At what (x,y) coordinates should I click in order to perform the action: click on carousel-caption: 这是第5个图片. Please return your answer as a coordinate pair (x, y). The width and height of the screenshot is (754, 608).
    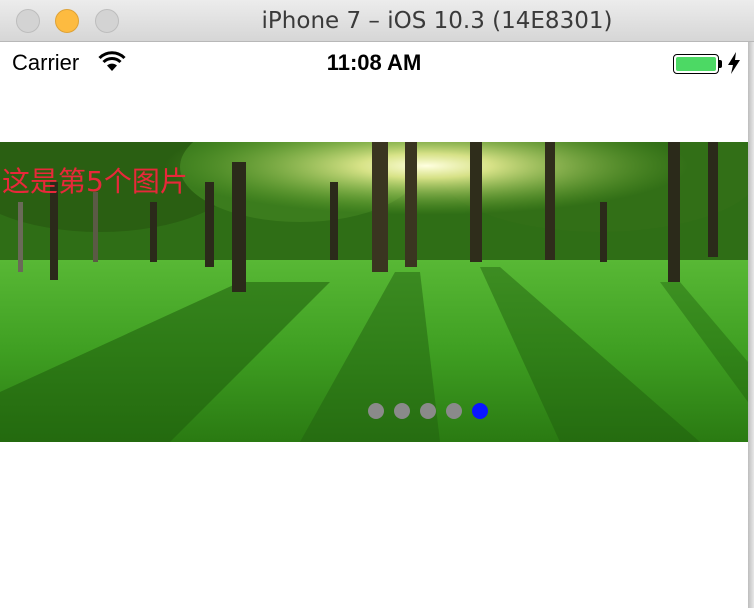
    Looking at the image, I should click on (95, 181).